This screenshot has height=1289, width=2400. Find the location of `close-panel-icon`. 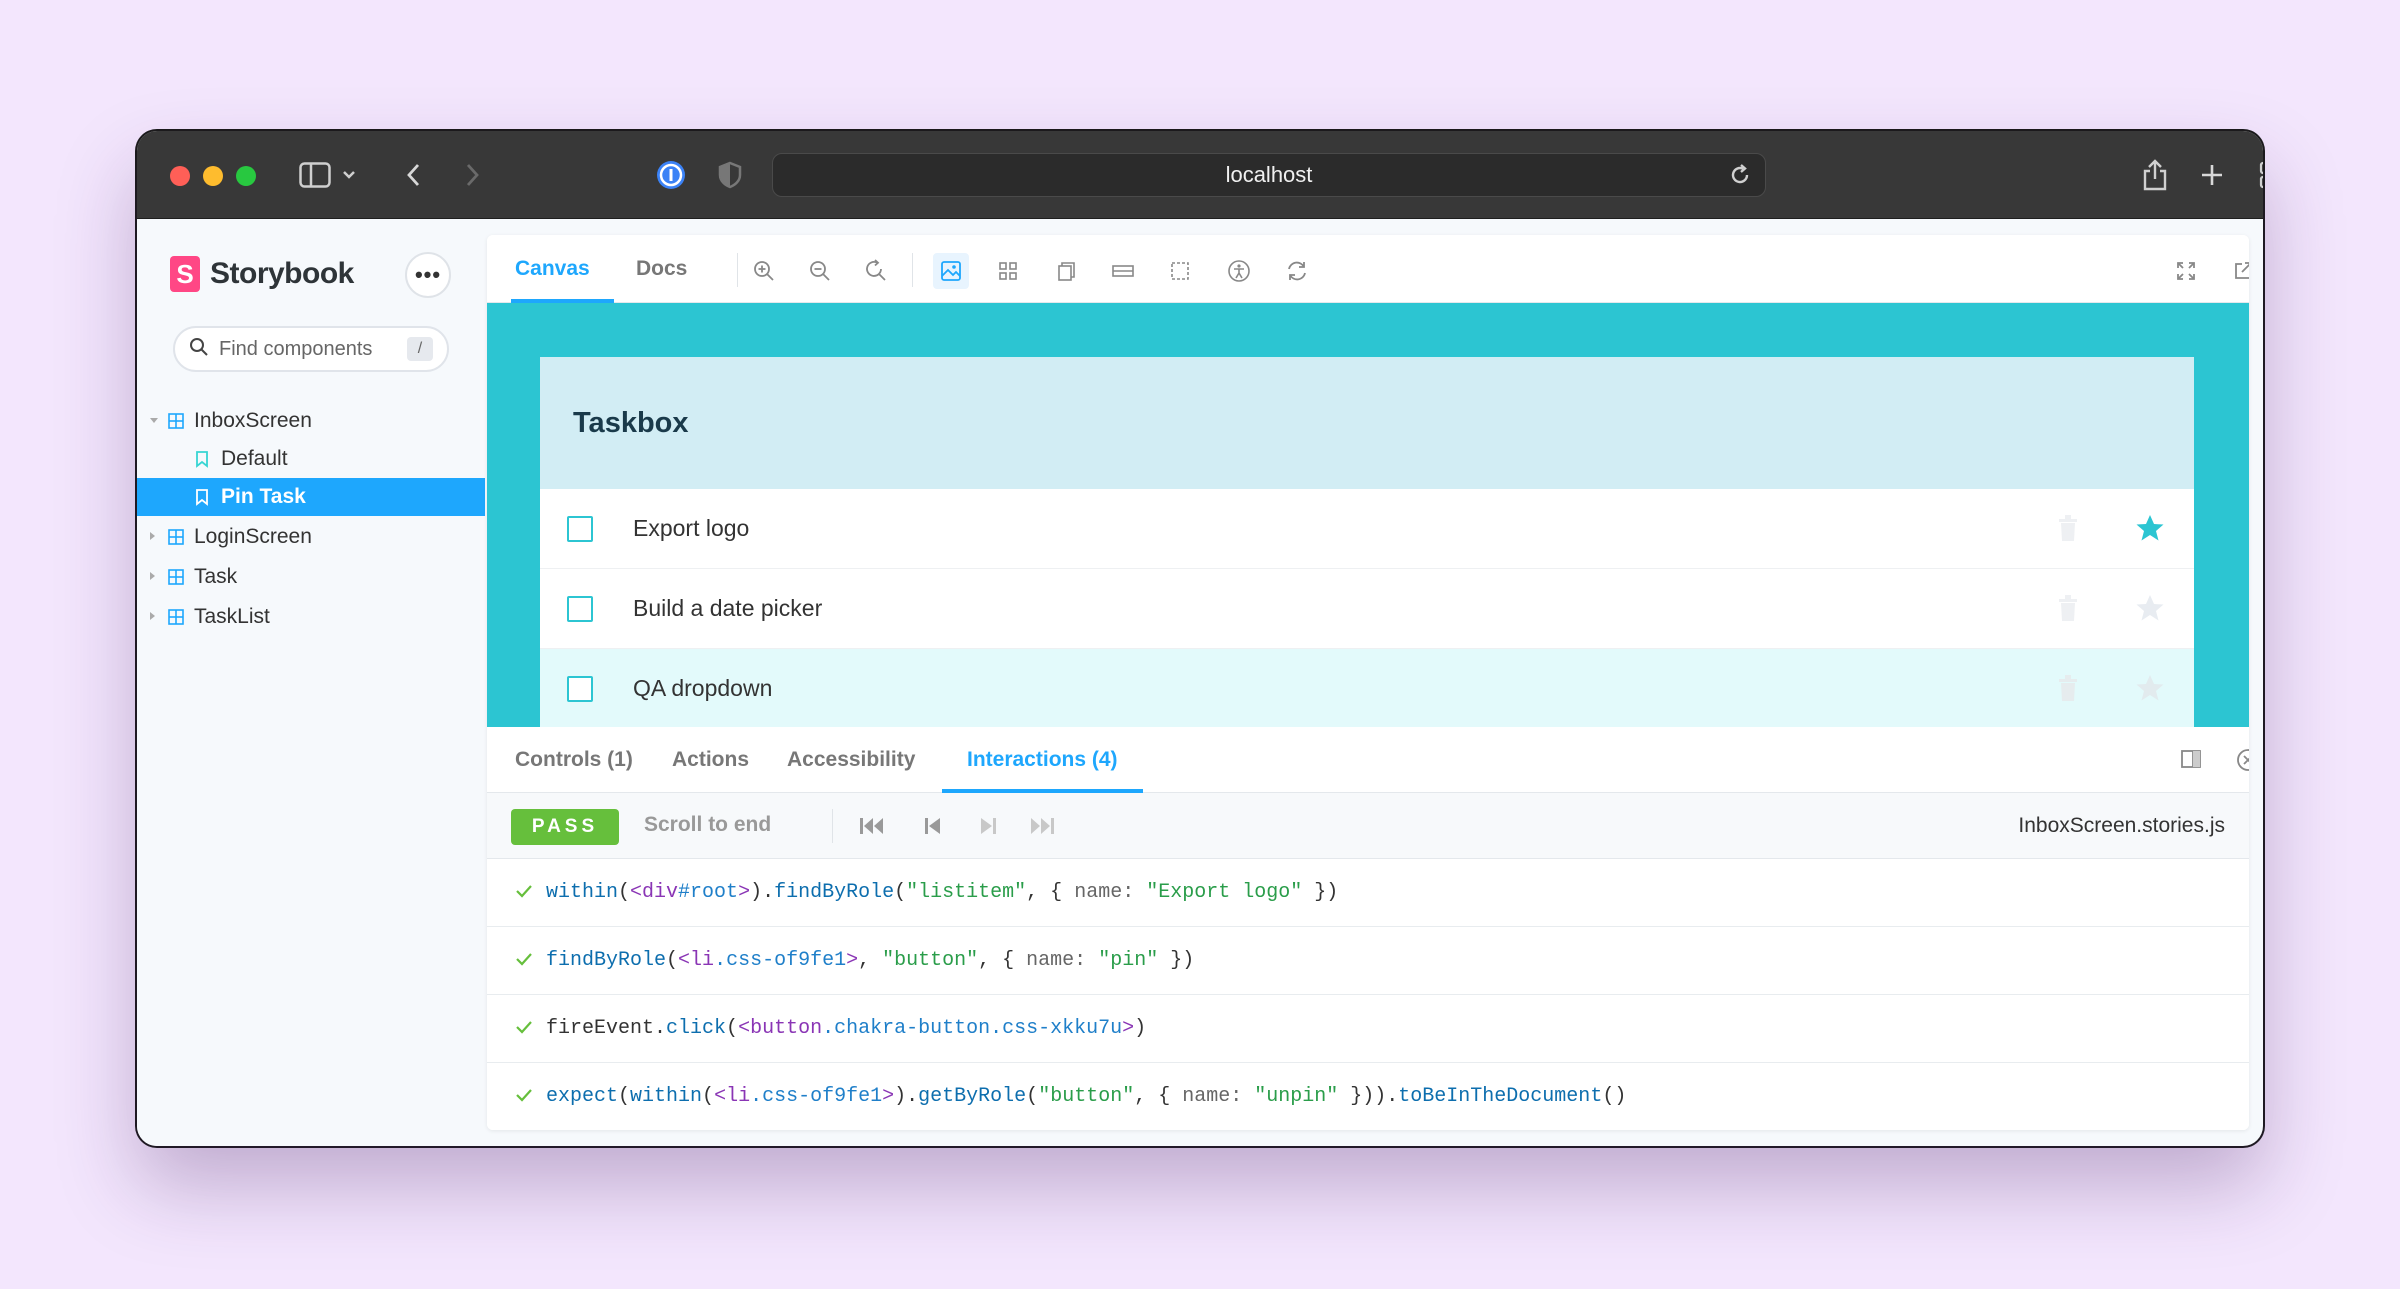

close-panel-icon is located at coordinates (2242, 762).